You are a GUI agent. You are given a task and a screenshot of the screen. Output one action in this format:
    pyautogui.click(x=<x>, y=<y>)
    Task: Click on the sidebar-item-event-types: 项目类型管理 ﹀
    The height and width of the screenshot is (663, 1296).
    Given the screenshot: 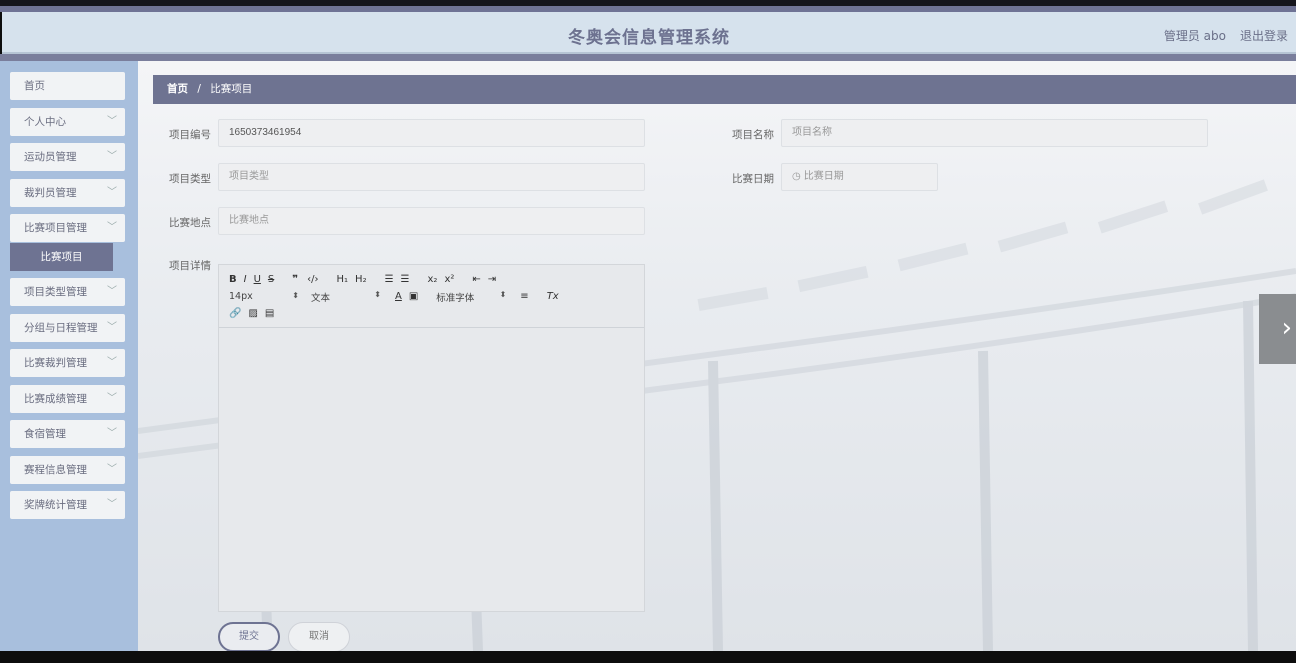 What is the action you would take?
    pyautogui.click(x=67, y=292)
    